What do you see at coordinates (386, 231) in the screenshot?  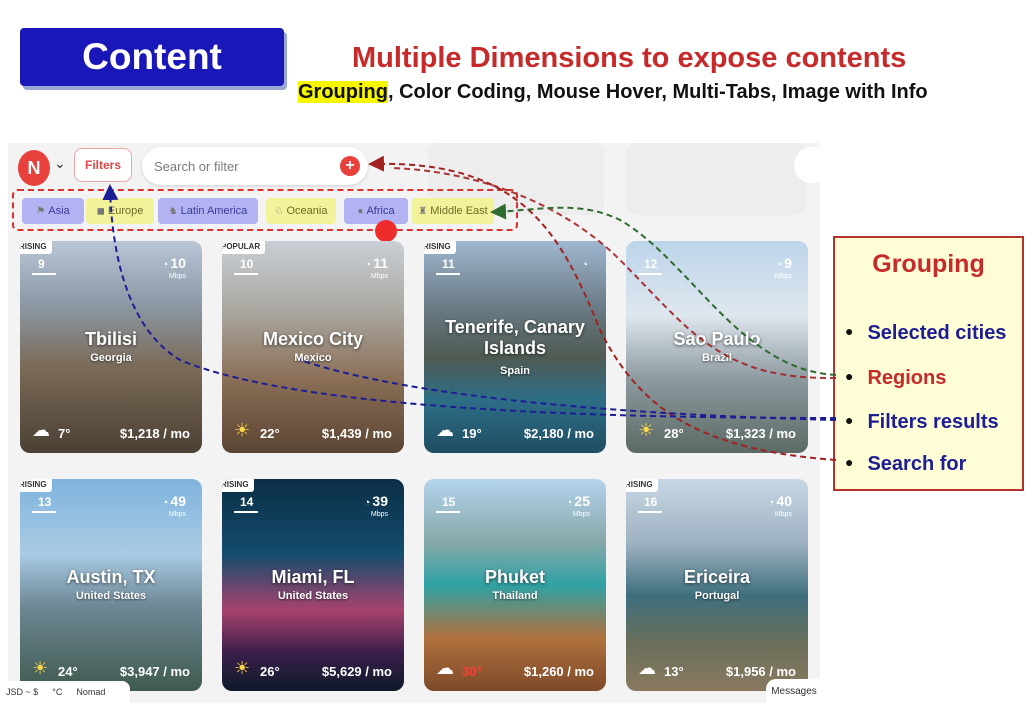 I see `hover-pointer-dot` at bounding box center [386, 231].